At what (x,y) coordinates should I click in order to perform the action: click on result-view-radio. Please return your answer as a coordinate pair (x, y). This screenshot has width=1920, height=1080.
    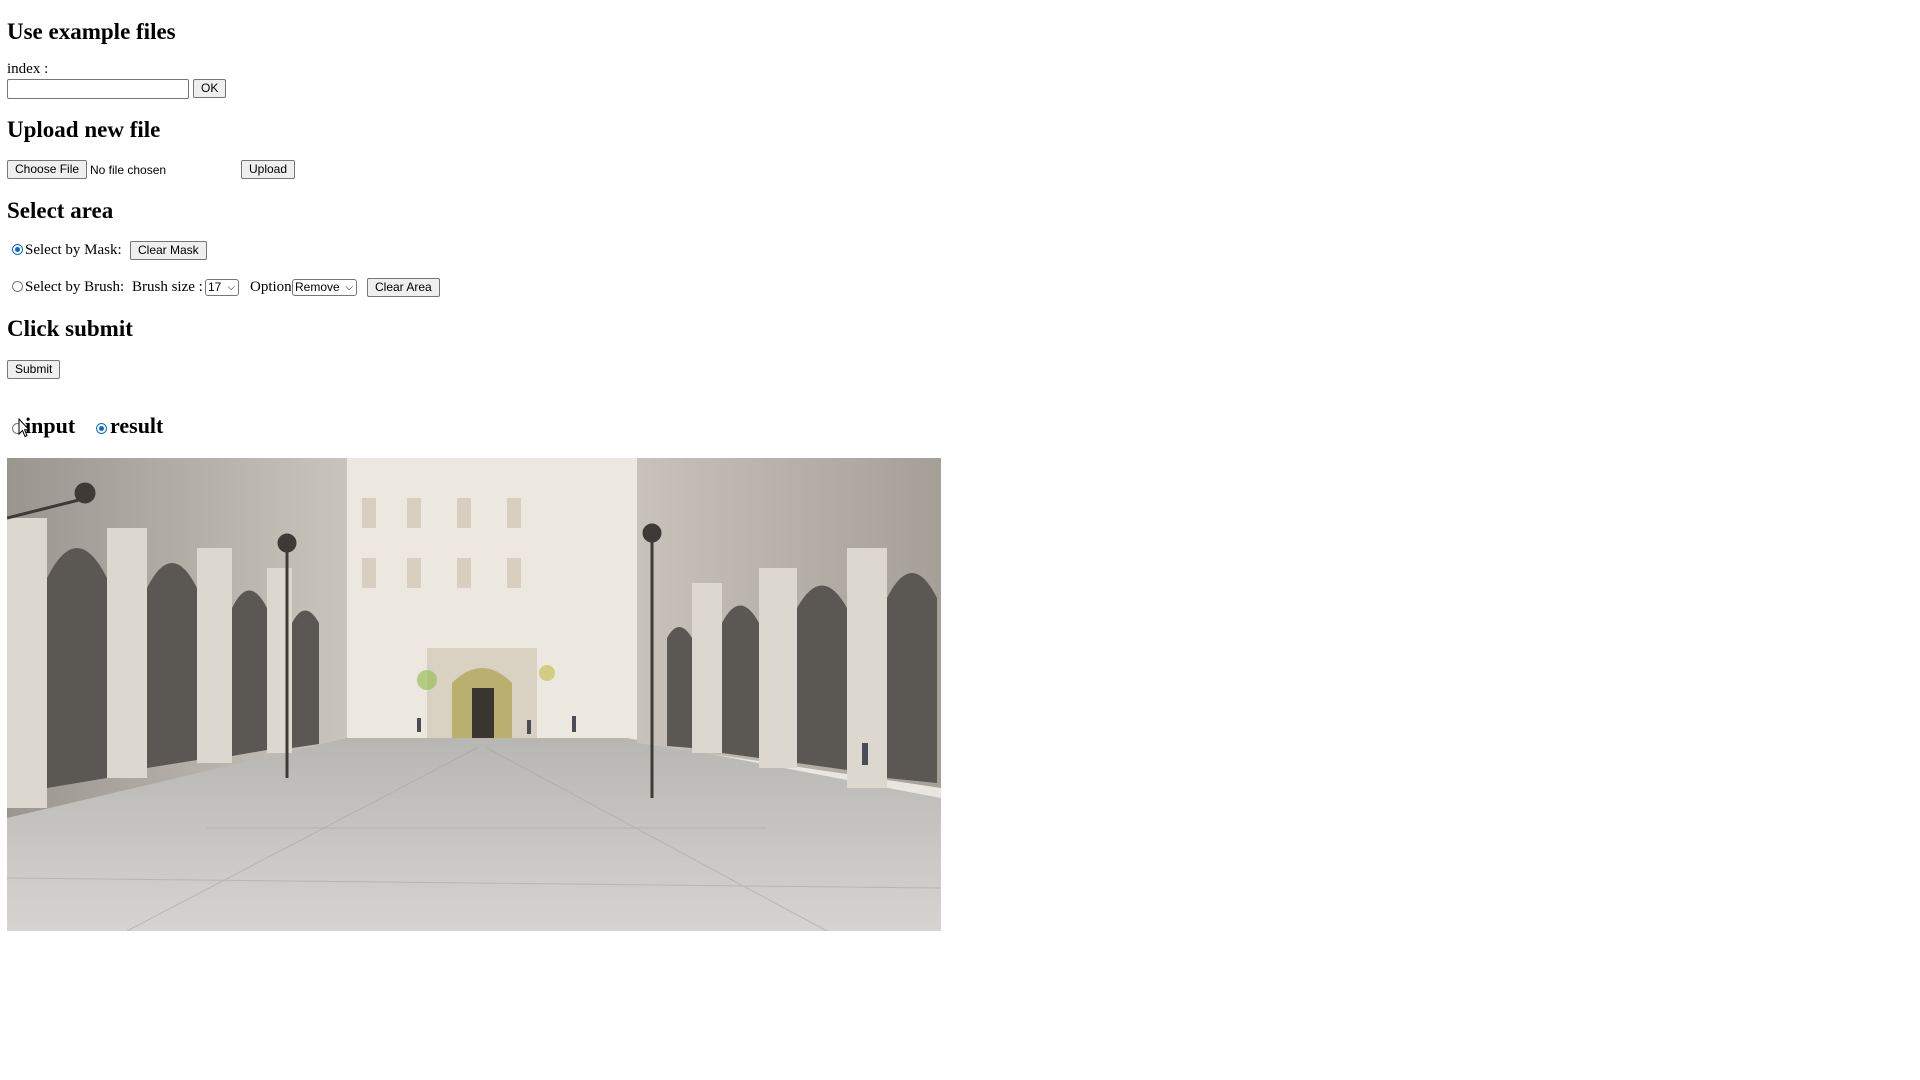
    Looking at the image, I should click on (101, 428).